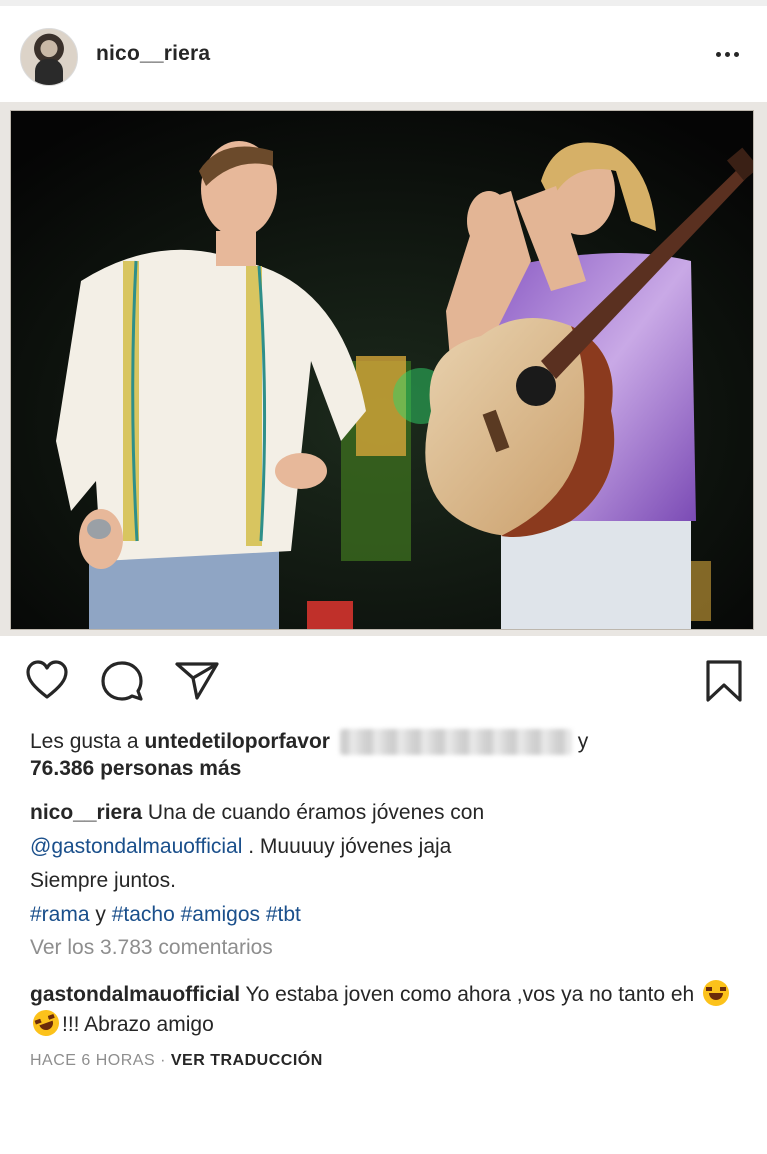 Image resolution: width=767 pixels, height=1154 pixels. Describe the element at coordinates (316, 812) in the screenshot. I see `caption-text-1: Una de cuando éramos jóvenes con` at that location.